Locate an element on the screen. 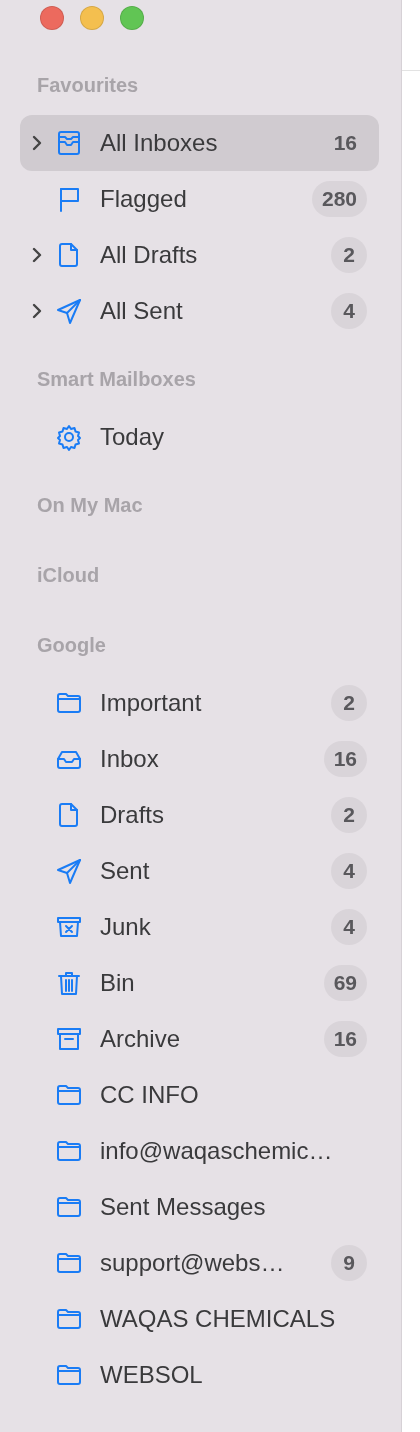  mailbox-item: Junk 4 is located at coordinates (199, 927).